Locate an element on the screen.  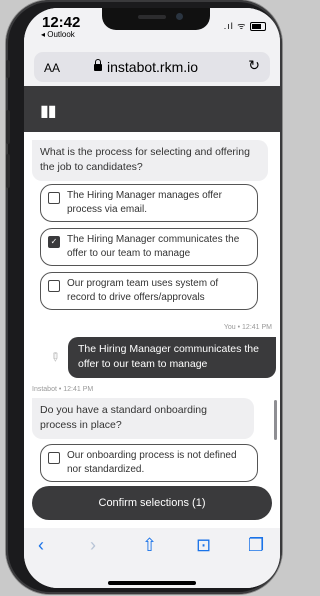
system-icons: .ıl ᯤ is located at coordinates (245, 25).